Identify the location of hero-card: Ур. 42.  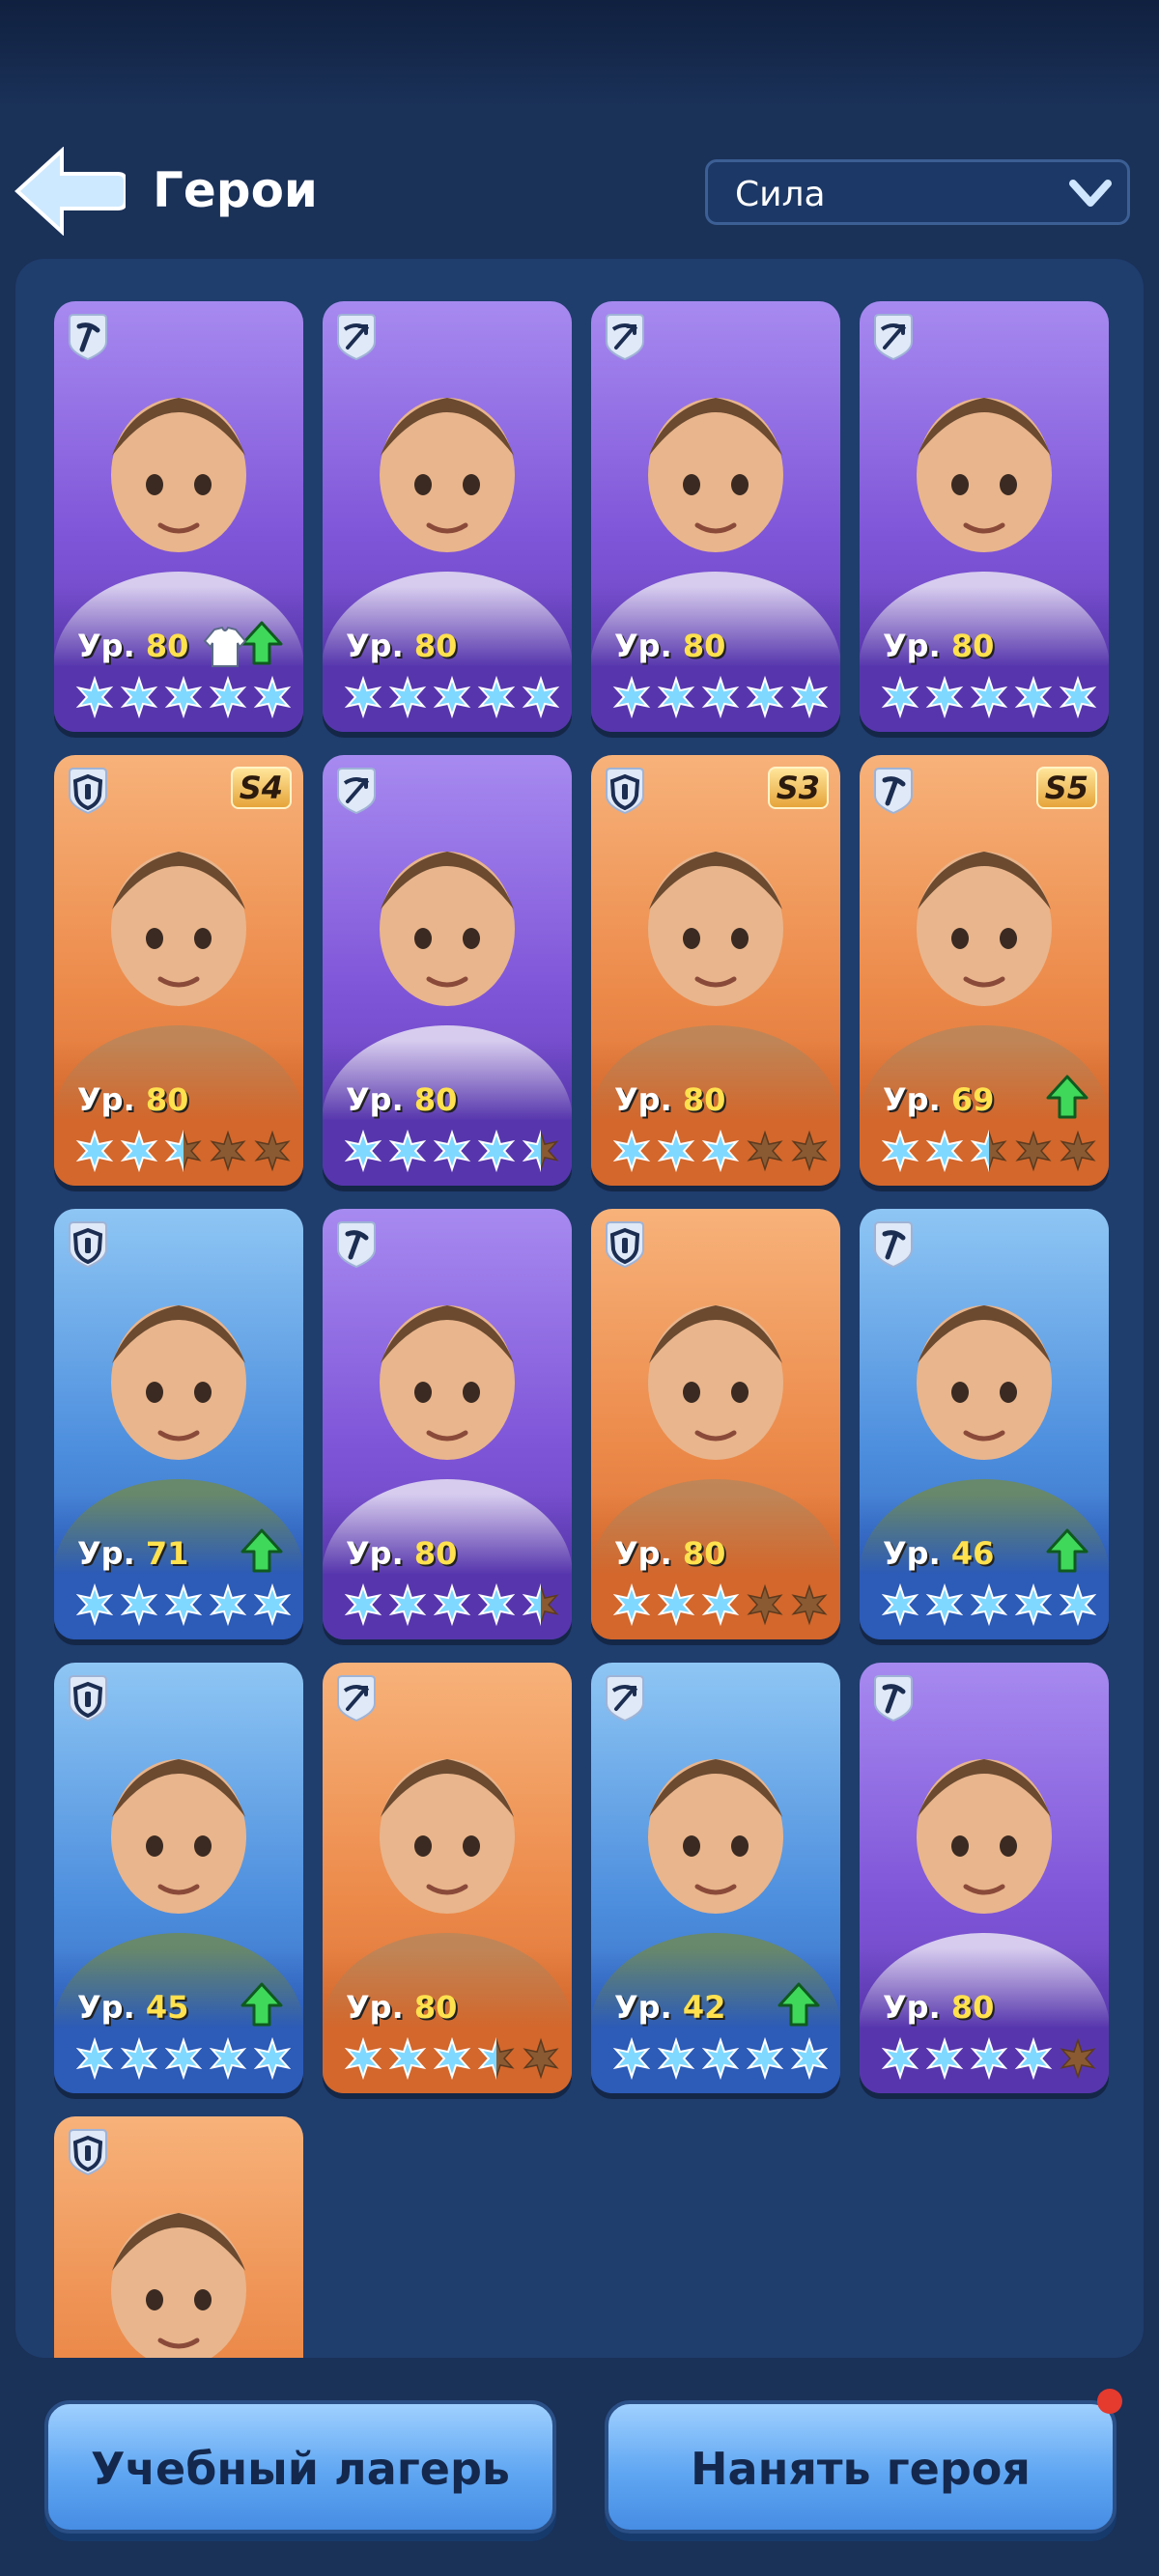
(716, 1878).